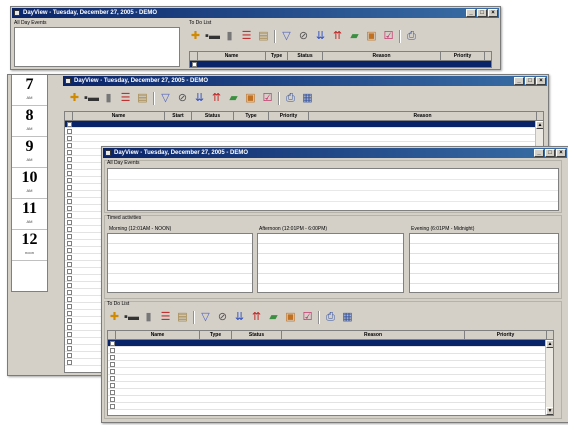  I want to click on hour-slot: 12 noon, so click(29, 245).